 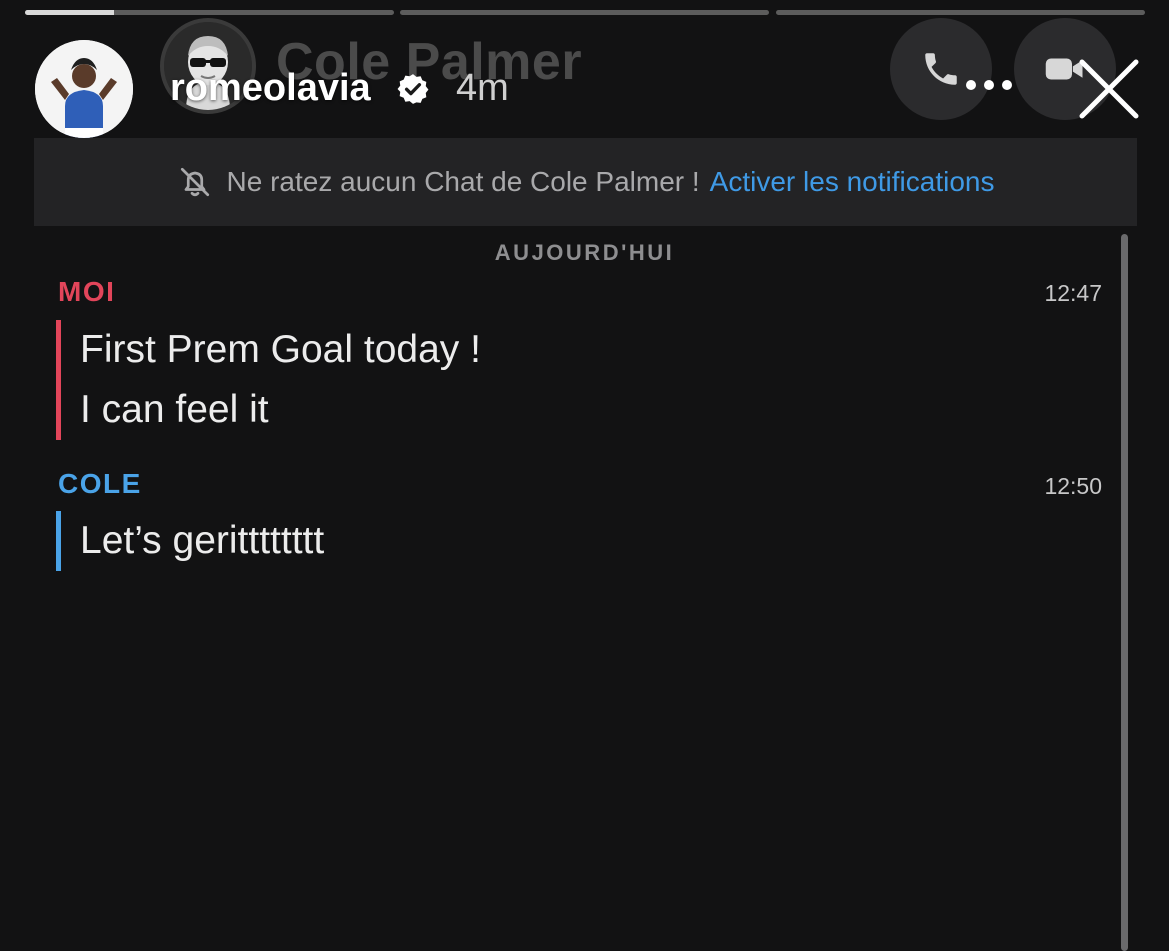 I want to click on poster-avatar, so click(x=84, y=89).